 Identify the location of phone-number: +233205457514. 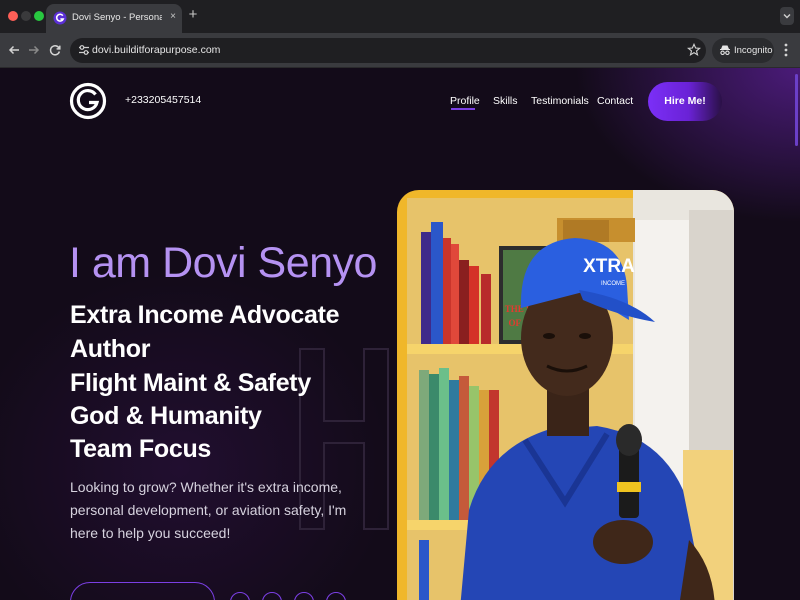
(163, 100).